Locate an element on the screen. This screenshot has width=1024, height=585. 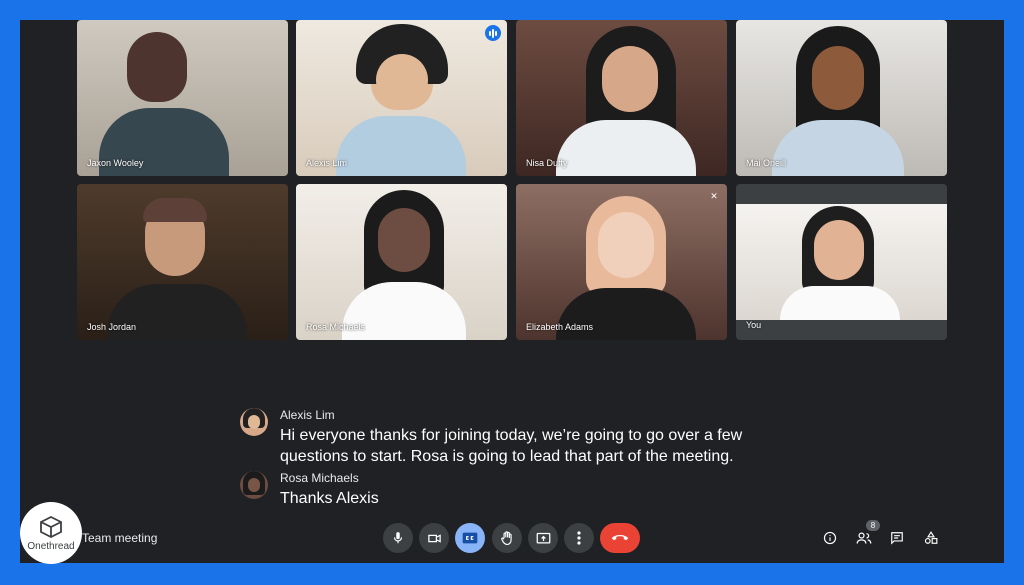
video-tile-self: You is located at coordinates (841, 262).